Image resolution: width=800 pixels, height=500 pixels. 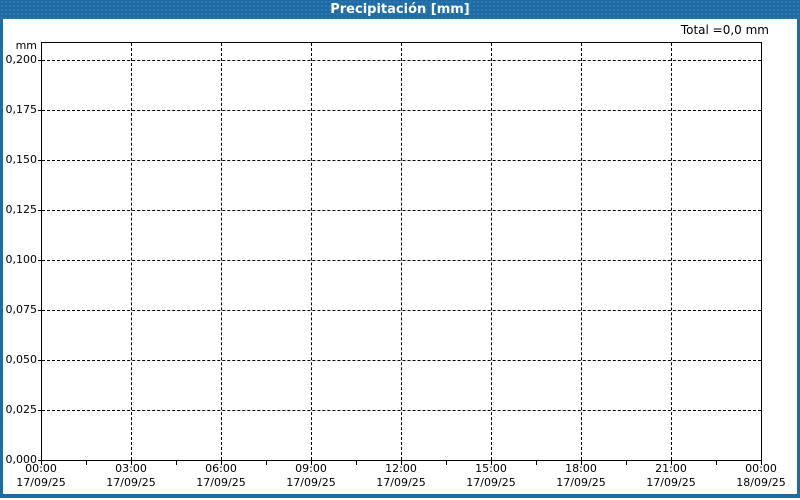 What do you see at coordinates (724, 30) in the screenshot?
I see `total-annotation: Total =0,0 mm` at bounding box center [724, 30].